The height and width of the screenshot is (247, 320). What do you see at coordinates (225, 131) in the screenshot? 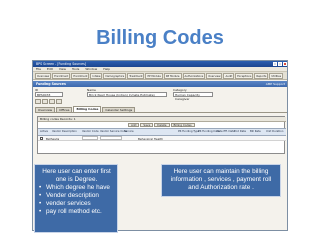
I see `column-header: Code Eff. Date` at bounding box center [225, 131].